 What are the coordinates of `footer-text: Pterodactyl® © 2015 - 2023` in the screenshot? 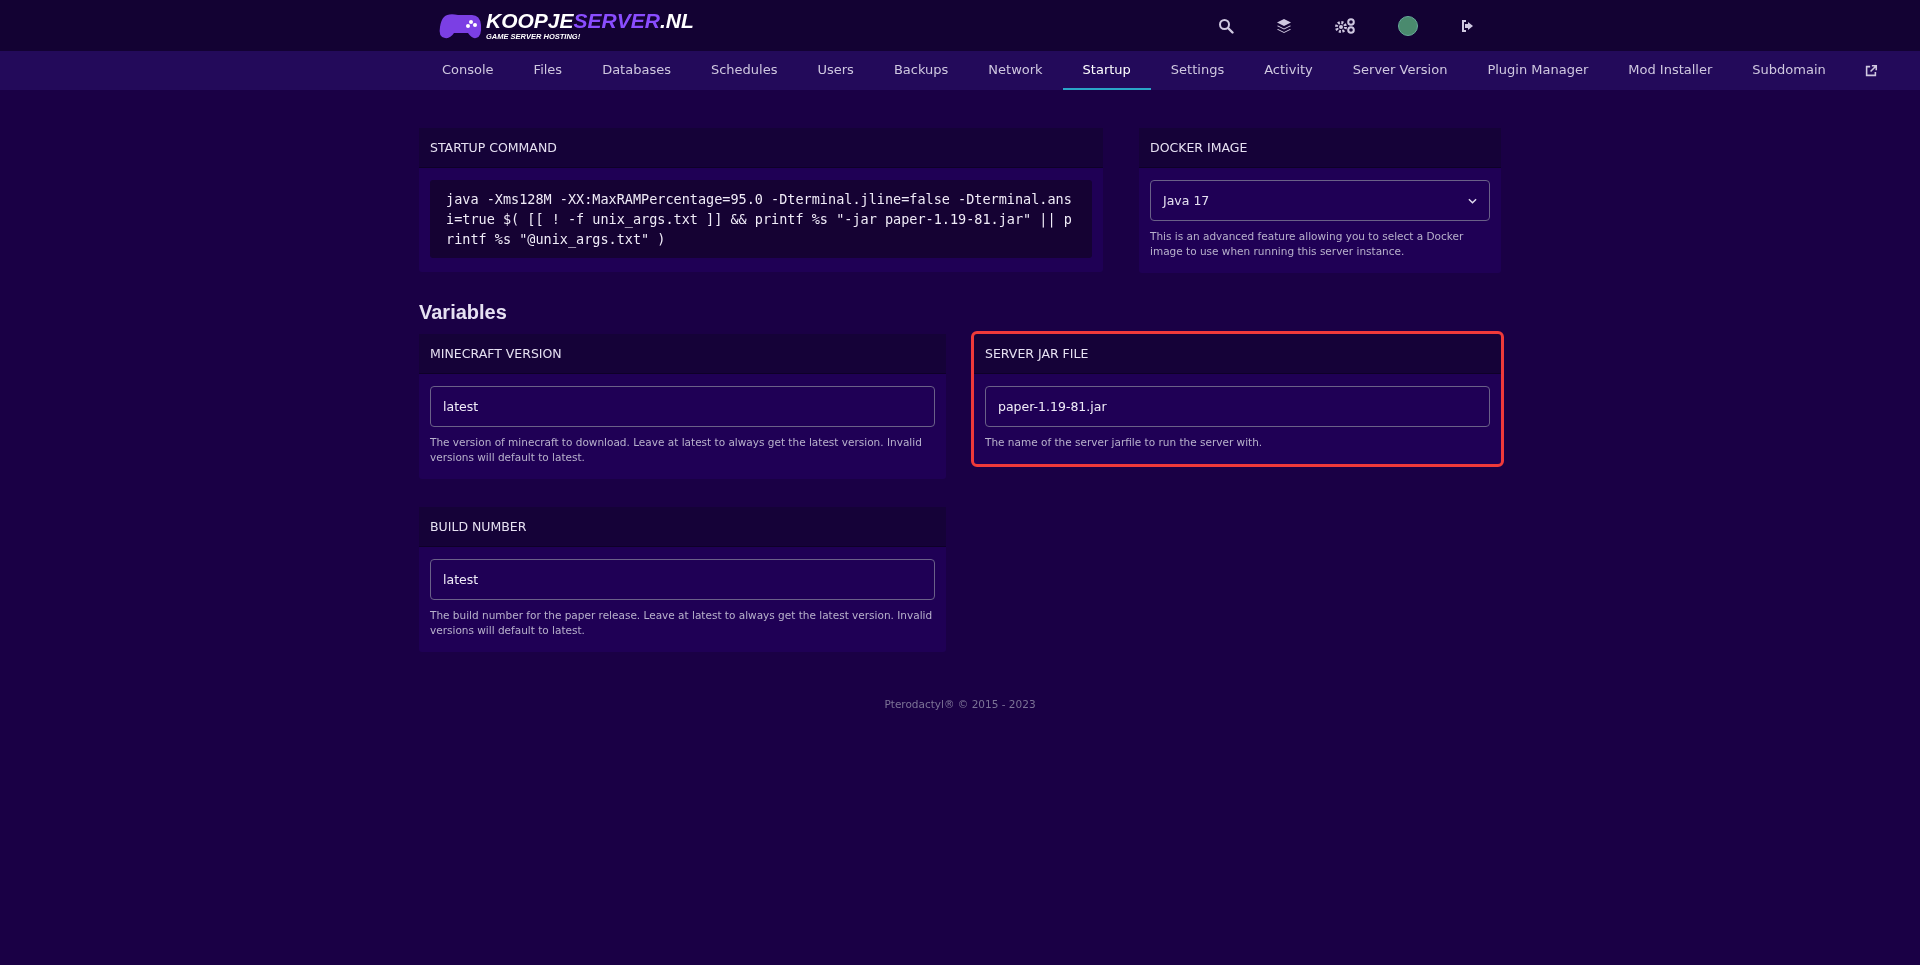 It's located at (960, 704).